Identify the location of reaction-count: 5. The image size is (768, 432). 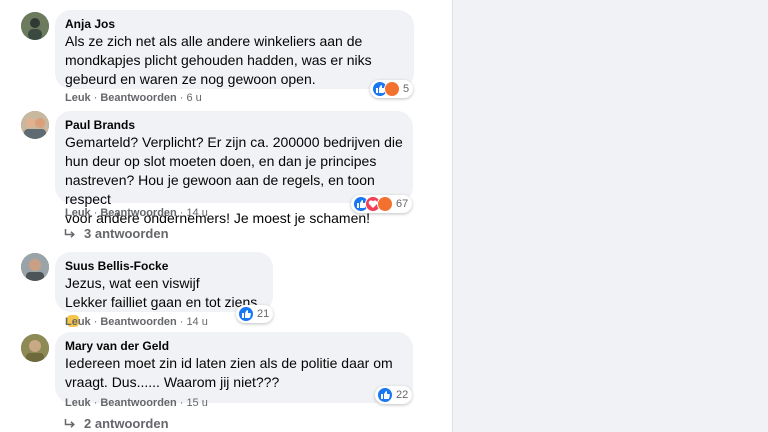
(406, 89).